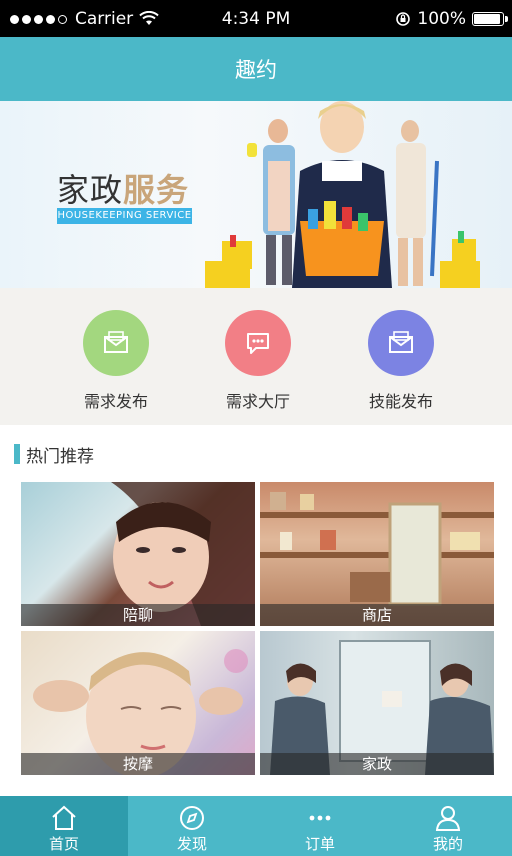 This screenshot has width=512, height=856. Describe the element at coordinates (115, 401) in the screenshot. I see `shortcut-label: 需求发布` at that location.